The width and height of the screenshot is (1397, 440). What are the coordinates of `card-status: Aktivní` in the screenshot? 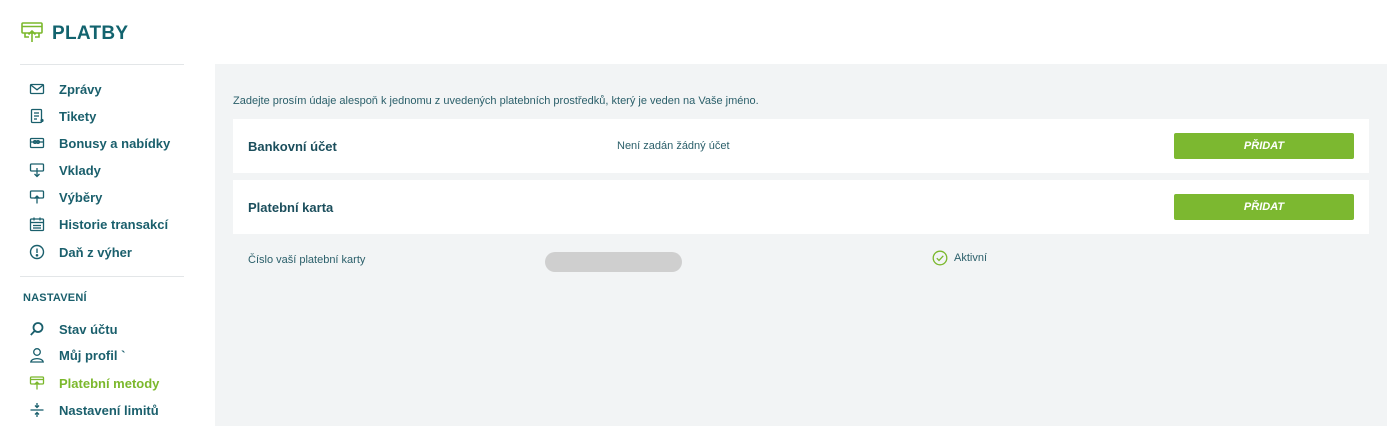 It's located at (959, 258).